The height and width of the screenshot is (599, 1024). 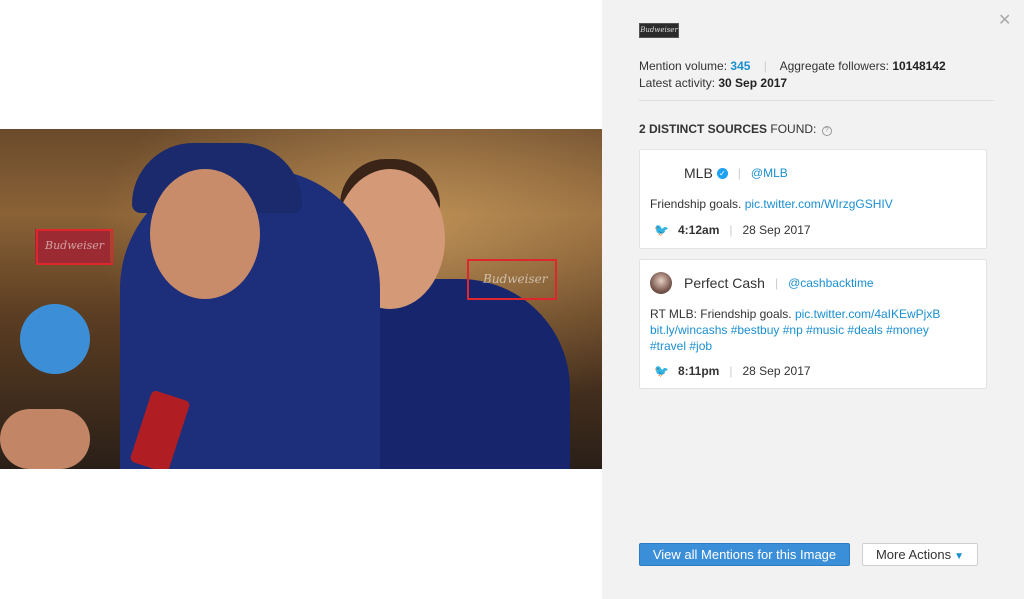 I want to click on followers-value: 10148142, so click(x=919, y=66).